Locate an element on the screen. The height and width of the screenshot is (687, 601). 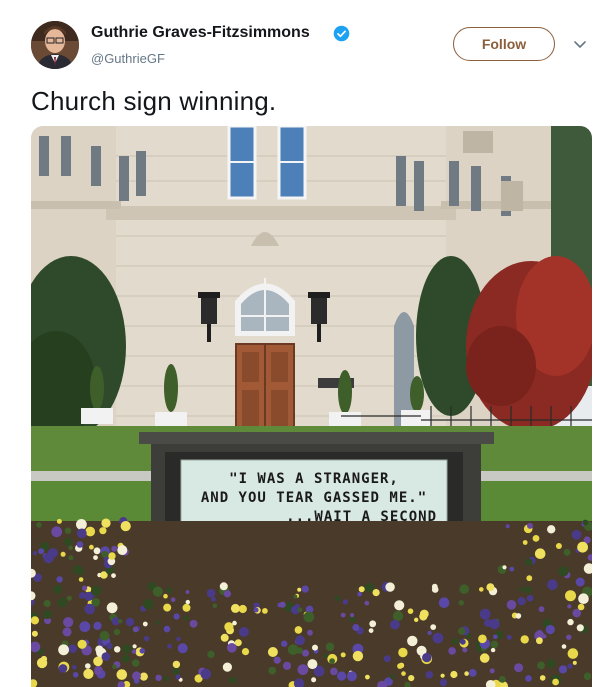
sign-line-2: AND YOU TEAR GASSED ME." is located at coordinates (314, 498).